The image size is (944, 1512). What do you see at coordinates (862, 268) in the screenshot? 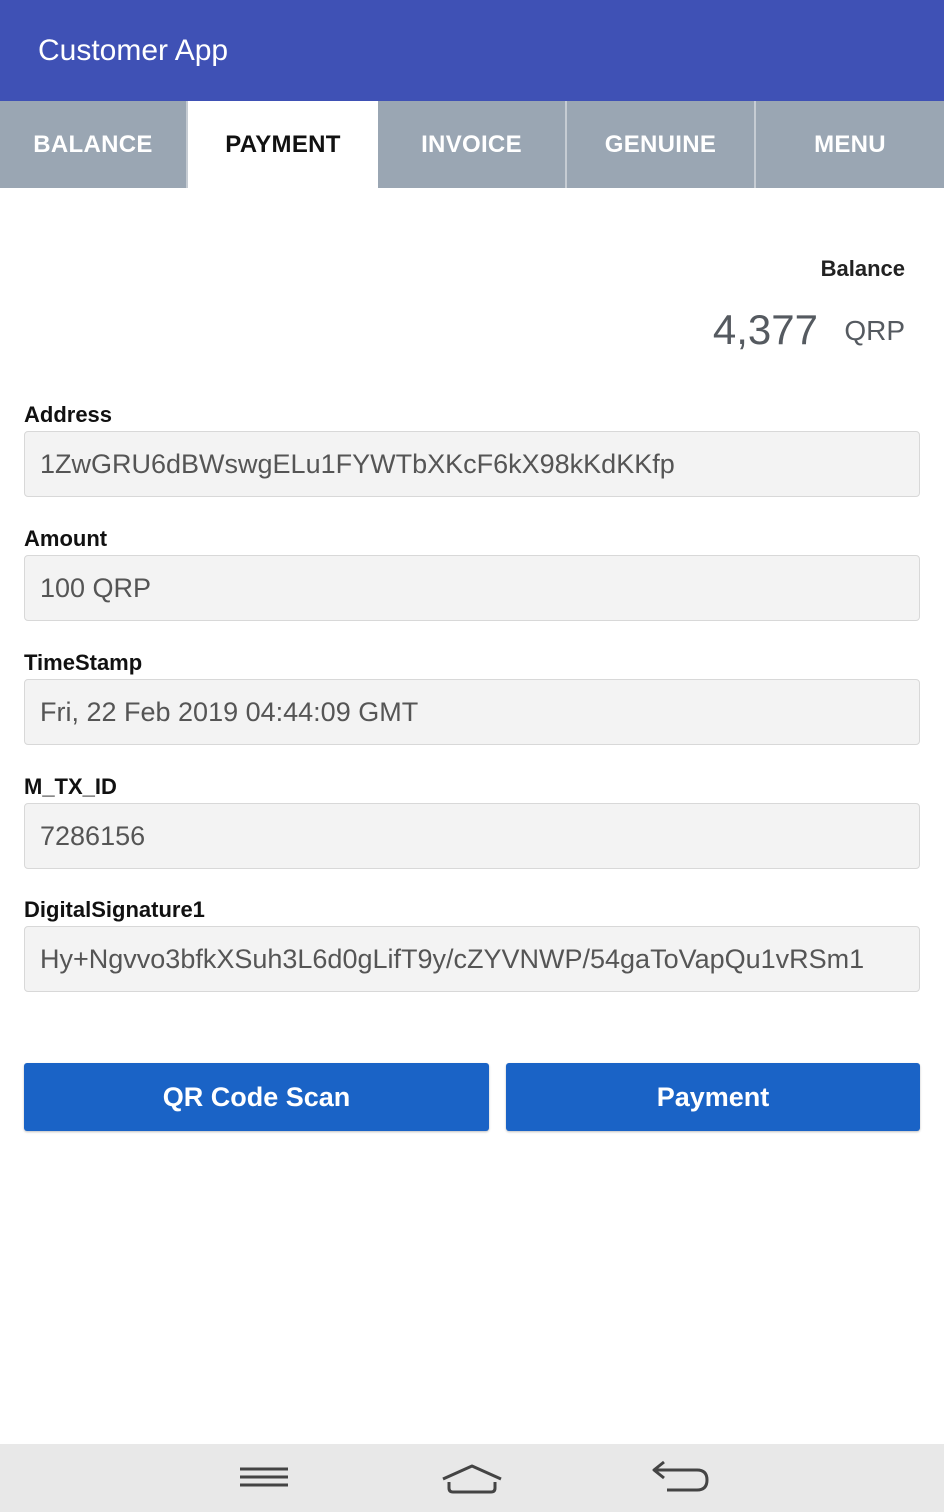
I see `balance-label: Balance` at bounding box center [862, 268].